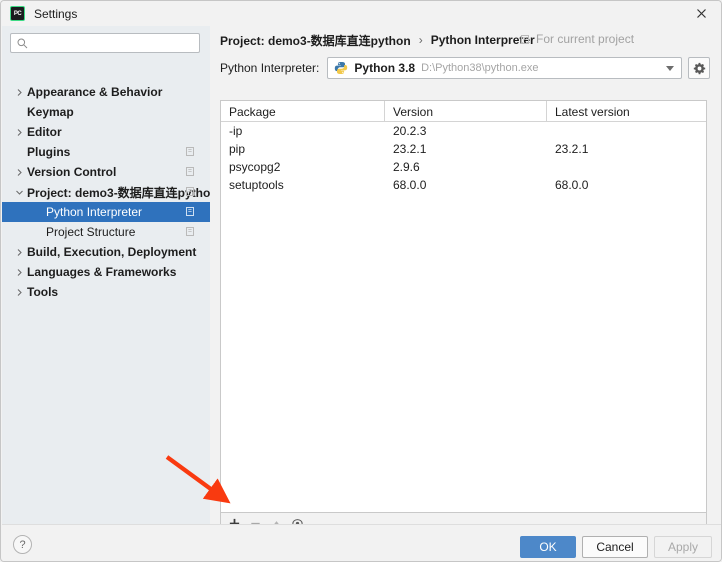  I want to click on sidebar-item-version-control: Version Control, so click(106, 172).